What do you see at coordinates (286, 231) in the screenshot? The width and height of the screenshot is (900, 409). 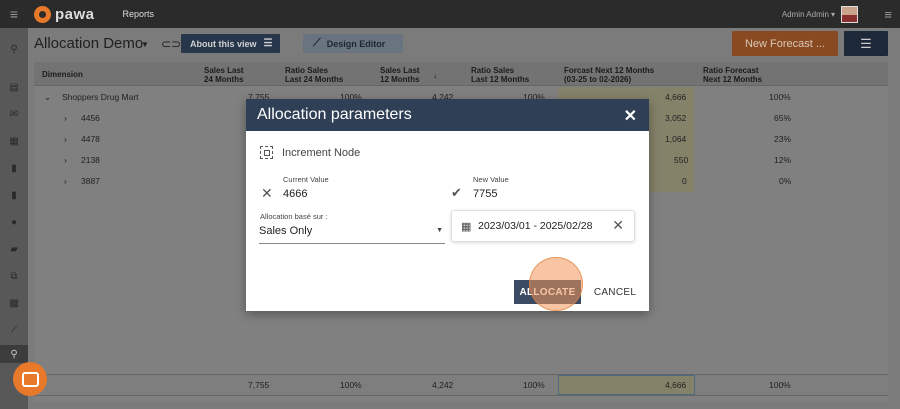 I see `allocation-basis-value: Sales Only` at bounding box center [286, 231].